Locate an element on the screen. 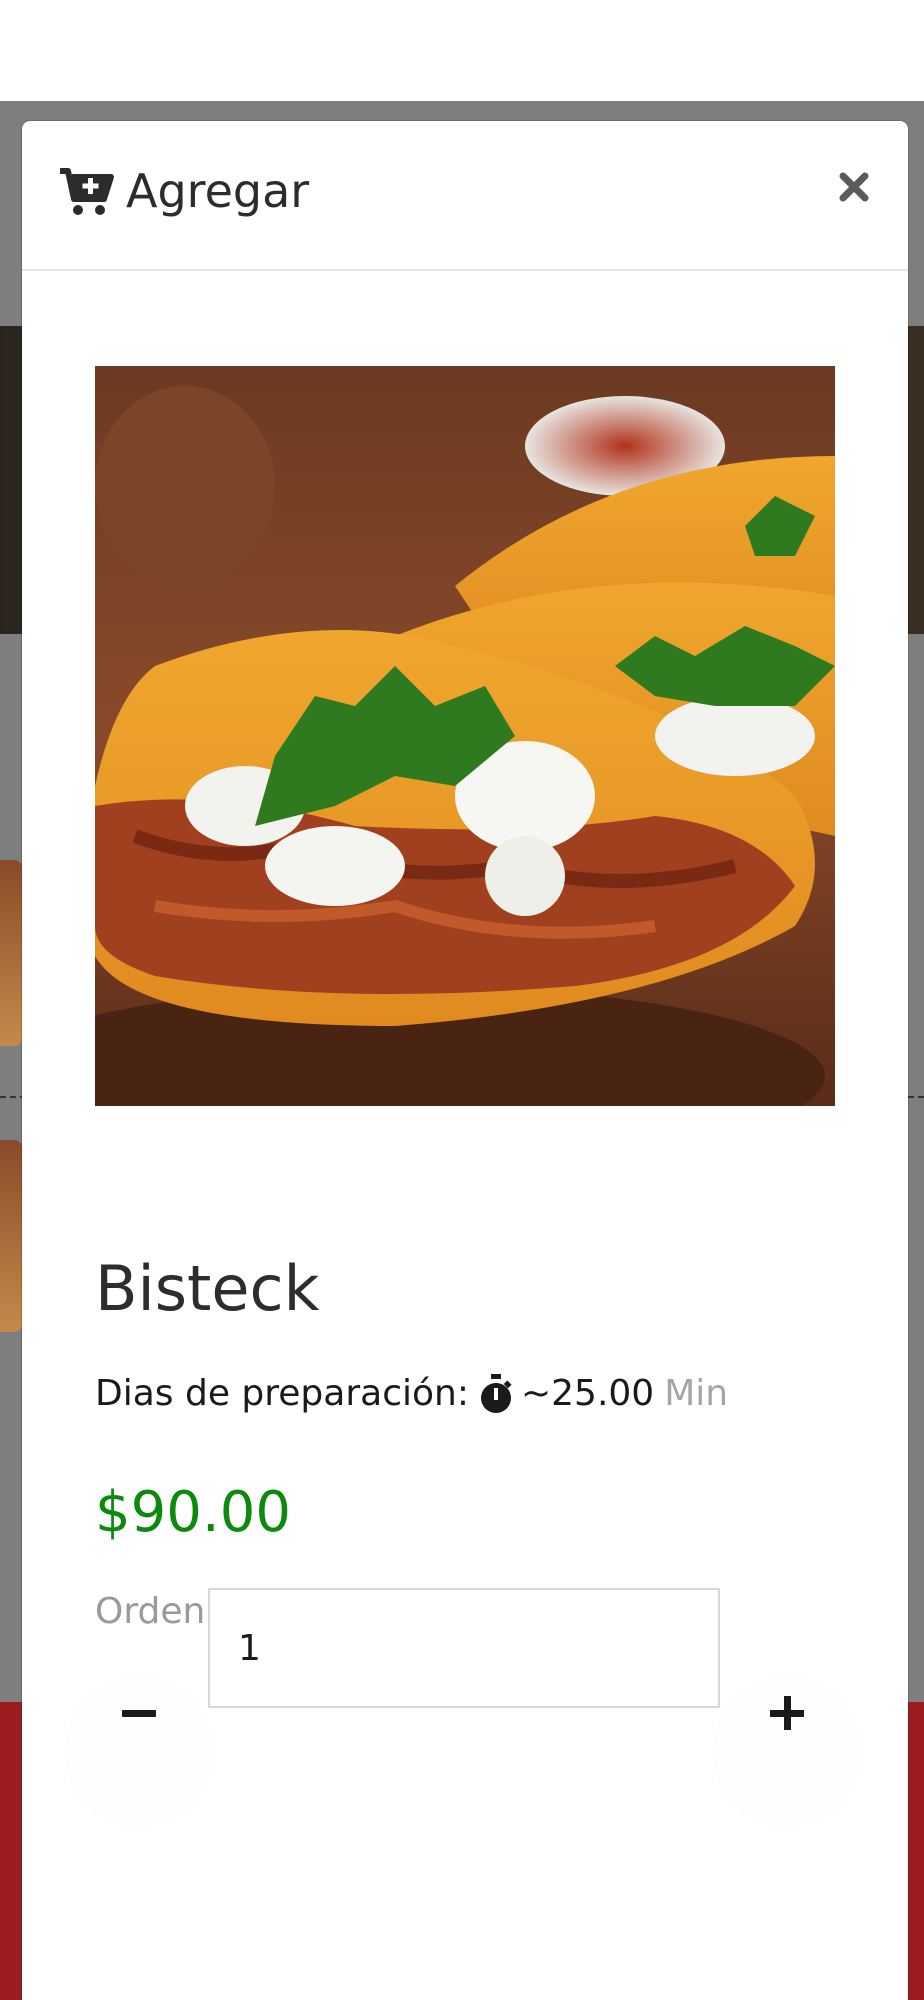 The image size is (924, 2000). cart-plus-icon is located at coordinates (87, 191).